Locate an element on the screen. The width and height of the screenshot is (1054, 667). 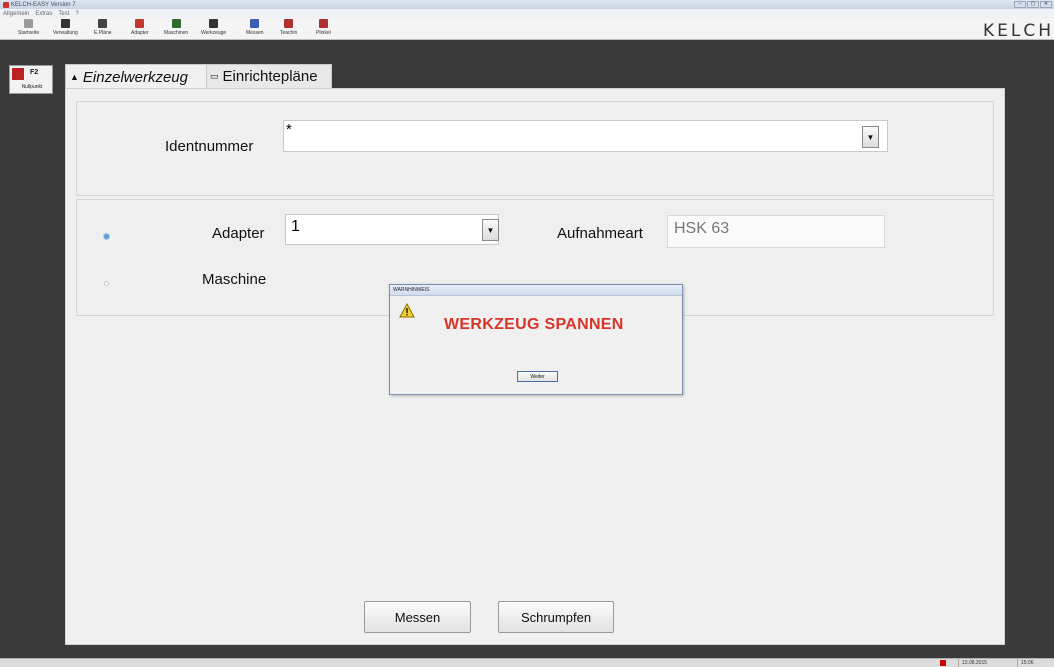
menu-allgemein: Allgemein is located at coordinates (16, 14).